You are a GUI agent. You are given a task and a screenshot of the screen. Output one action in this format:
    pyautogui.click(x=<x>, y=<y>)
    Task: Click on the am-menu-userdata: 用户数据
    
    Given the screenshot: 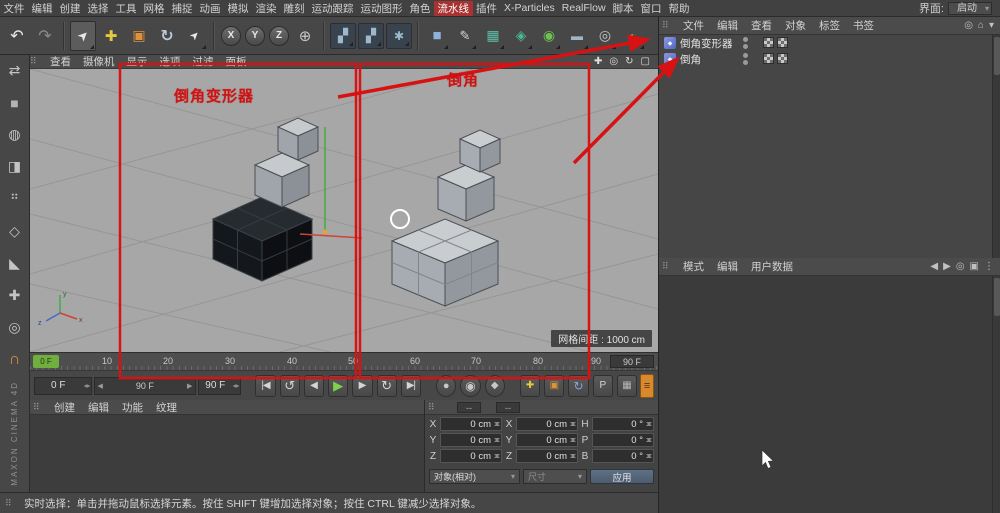 What is the action you would take?
    pyautogui.click(x=772, y=266)
    